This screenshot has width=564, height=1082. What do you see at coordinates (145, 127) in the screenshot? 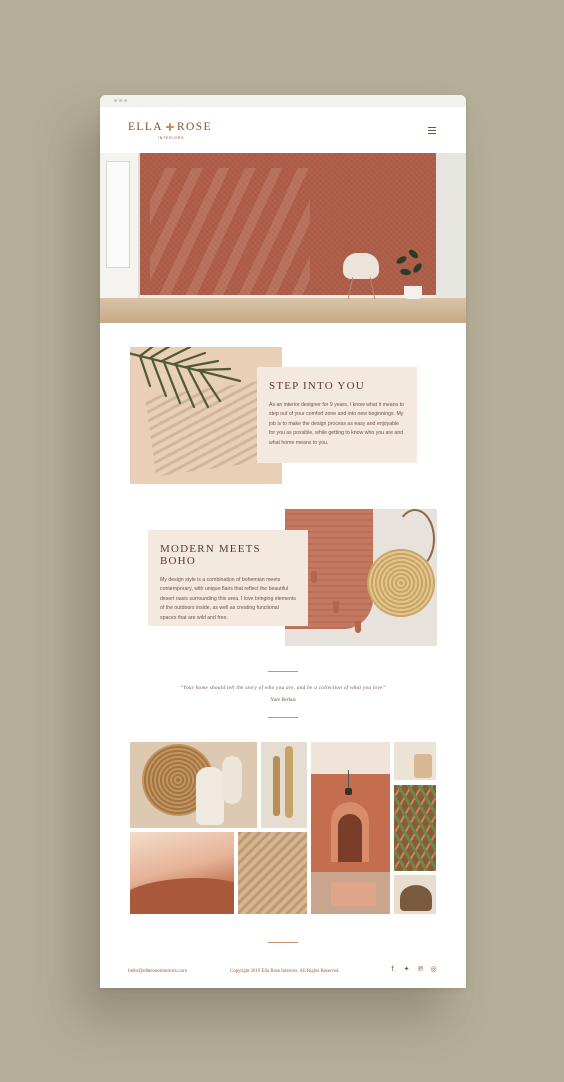
I see `logo-word-ella: ELLA` at bounding box center [145, 127].